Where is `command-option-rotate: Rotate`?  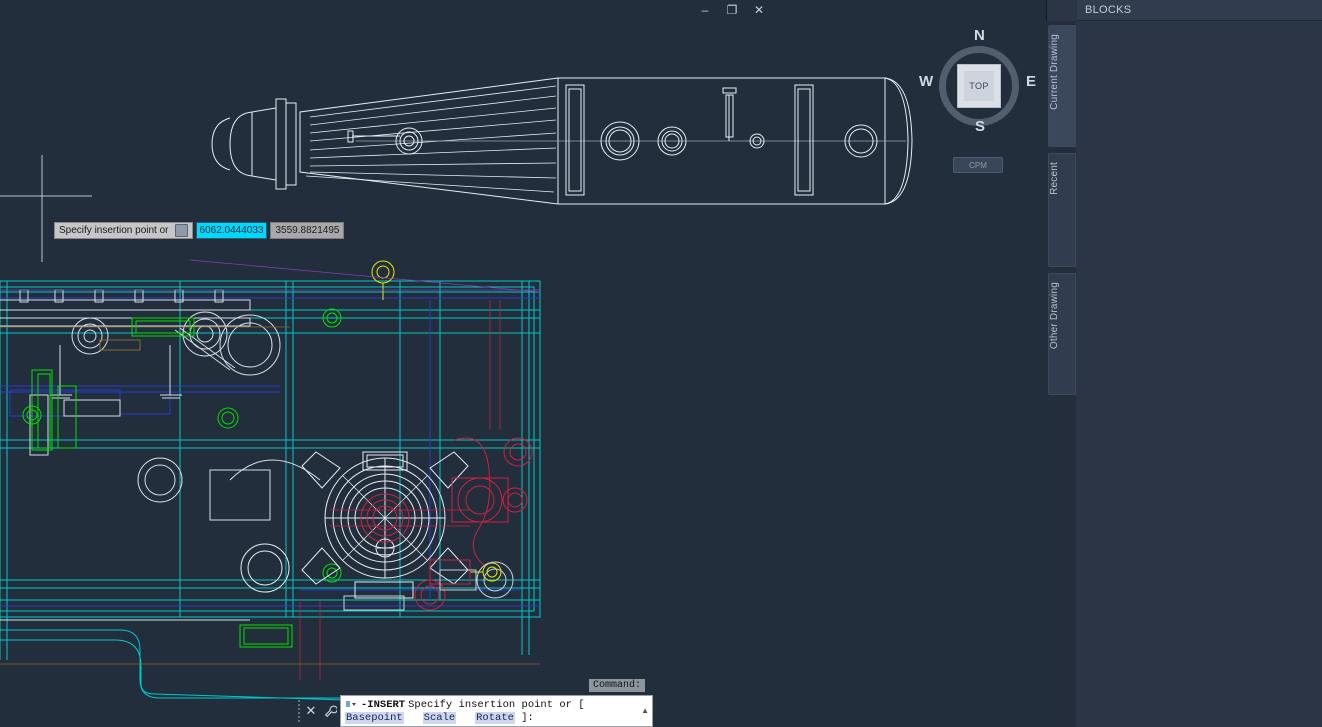 command-option-rotate: Rotate is located at coordinates (495, 717).